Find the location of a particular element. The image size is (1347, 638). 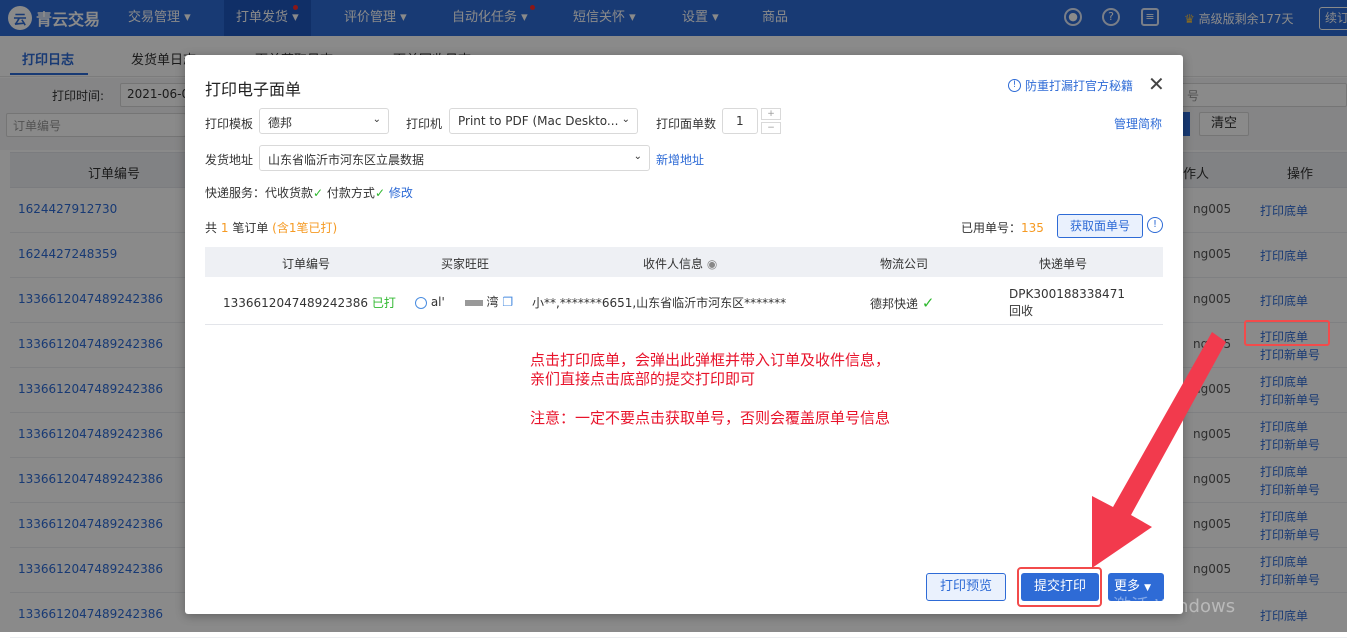

arrow-shape is located at coordinates (1159, 450).